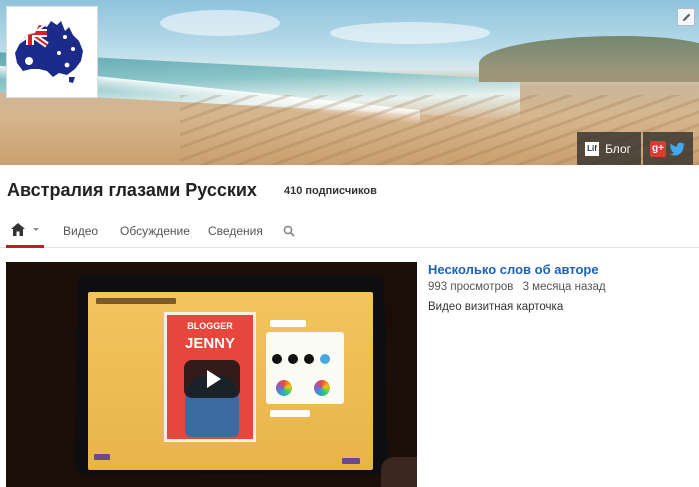  I want to click on tab-home, so click(25, 231).